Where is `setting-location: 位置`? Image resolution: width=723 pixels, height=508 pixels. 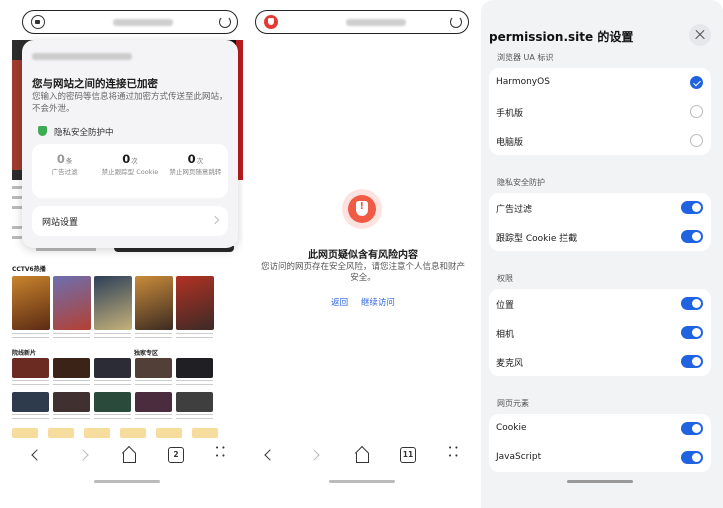 setting-location: 位置 is located at coordinates (600, 303).